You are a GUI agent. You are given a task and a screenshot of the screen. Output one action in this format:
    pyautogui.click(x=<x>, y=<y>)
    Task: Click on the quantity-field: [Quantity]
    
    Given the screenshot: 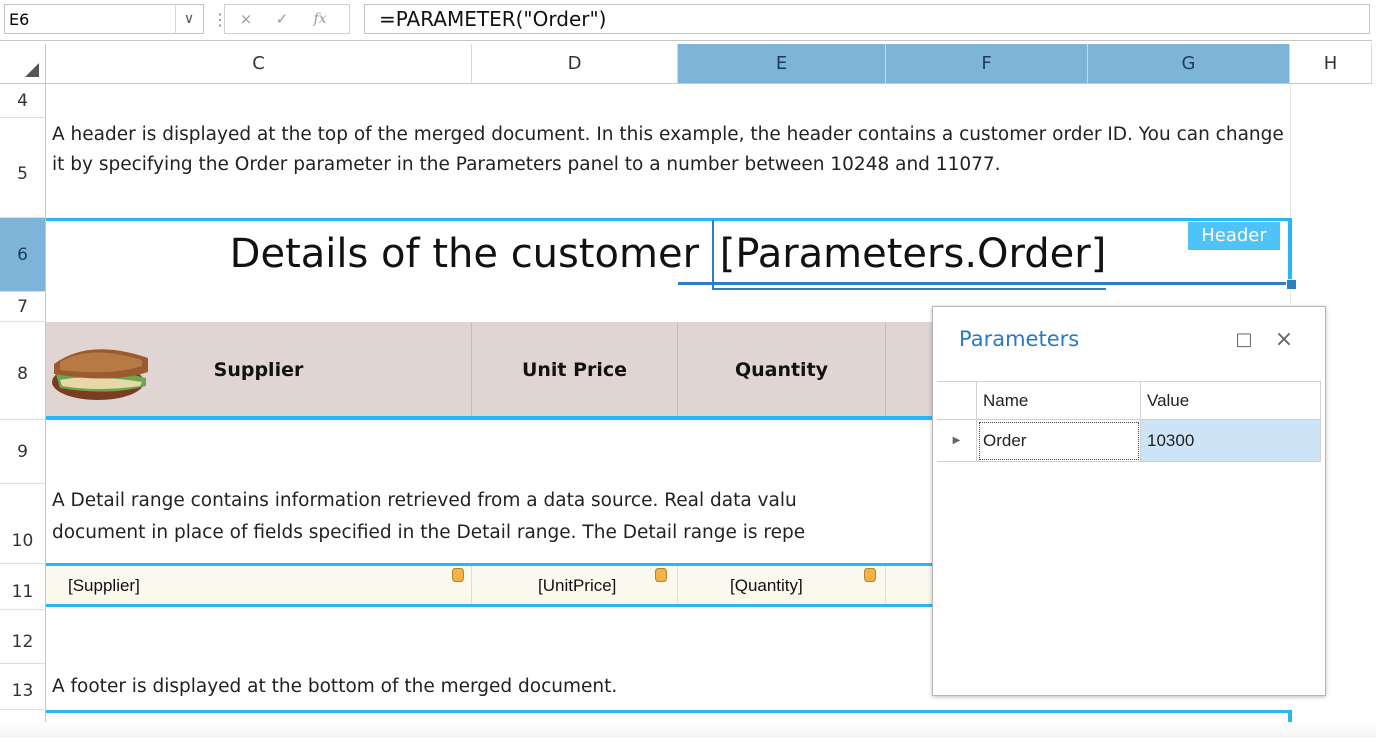 What is the action you would take?
    pyautogui.click(x=766, y=585)
    